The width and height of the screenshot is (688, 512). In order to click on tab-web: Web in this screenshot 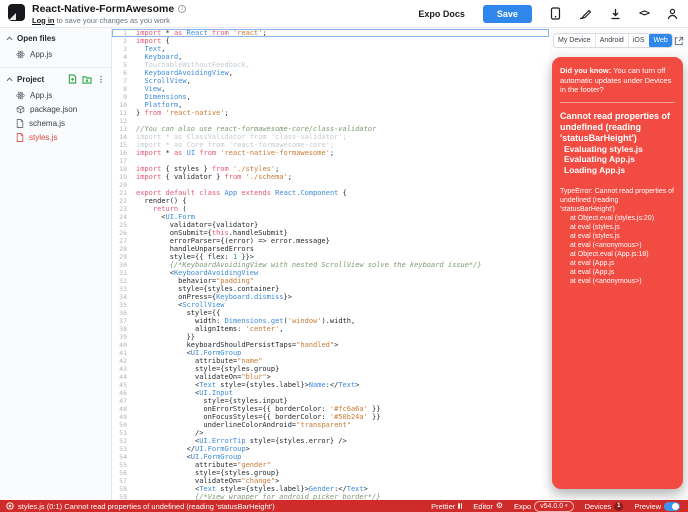, I will do `click(660, 40)`.